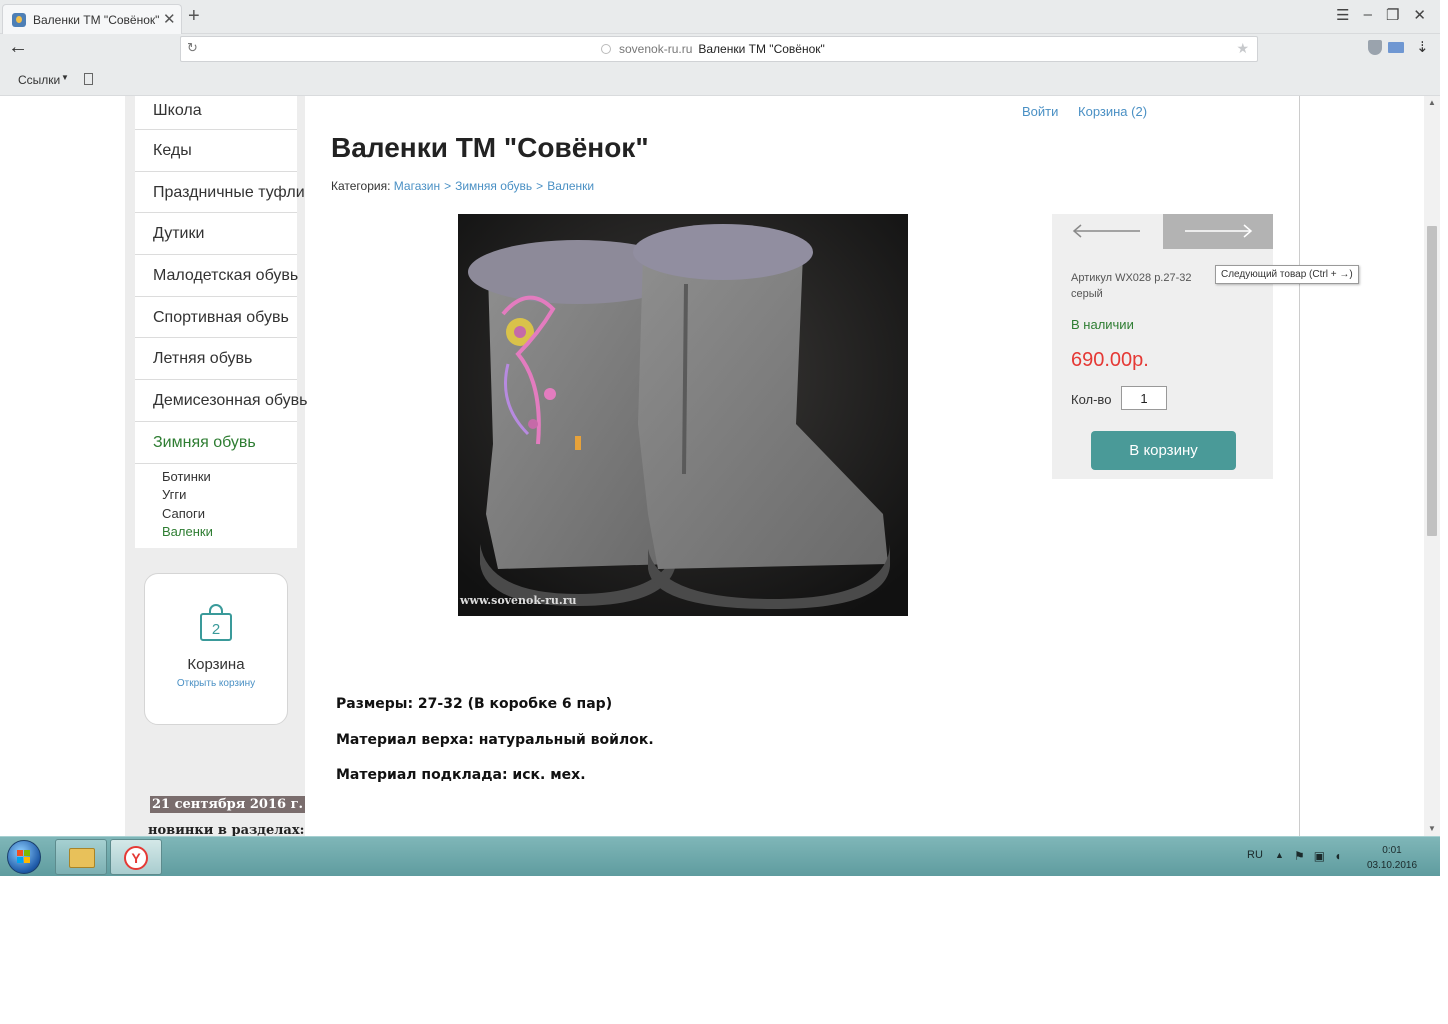  What do you see at coordinates (1419, 15) in the screenshot?
I see `close-window-icon: ✕` at bounding box center [1419, 15].